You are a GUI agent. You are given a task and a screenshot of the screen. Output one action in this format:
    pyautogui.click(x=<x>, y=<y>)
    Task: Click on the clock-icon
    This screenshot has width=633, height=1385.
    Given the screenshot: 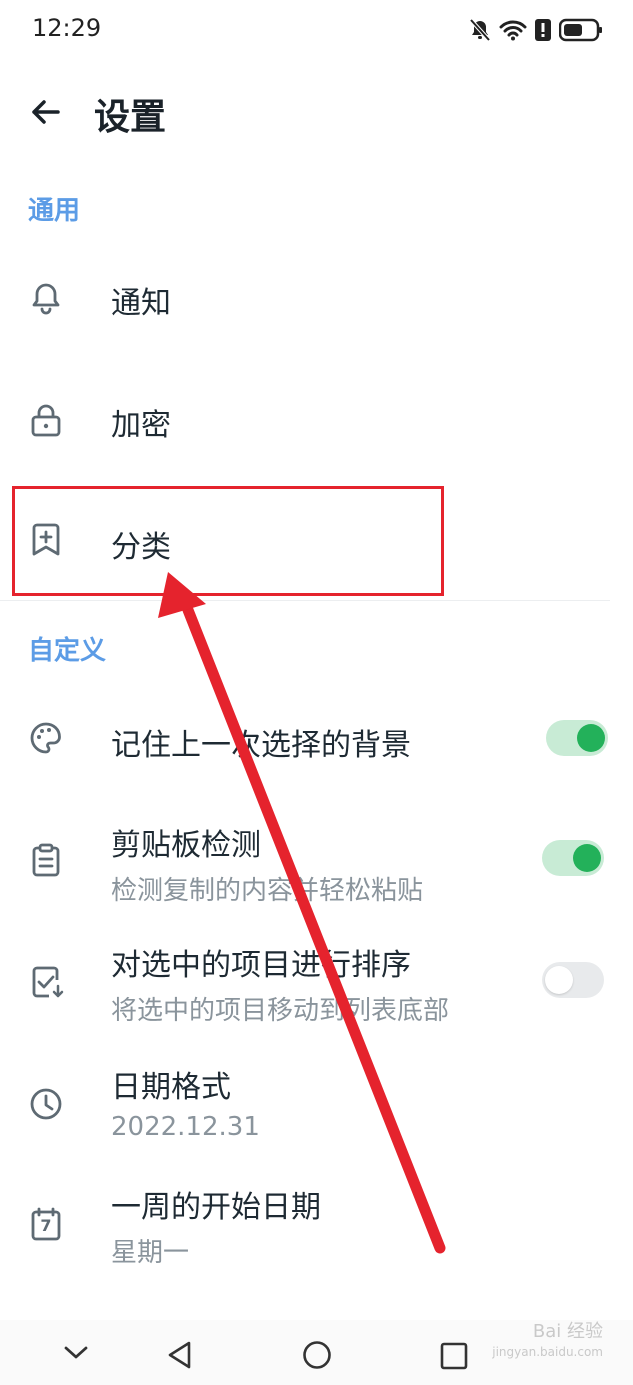 What is the action you would take?
    pyautogui.click(x=46, y=1104)
    